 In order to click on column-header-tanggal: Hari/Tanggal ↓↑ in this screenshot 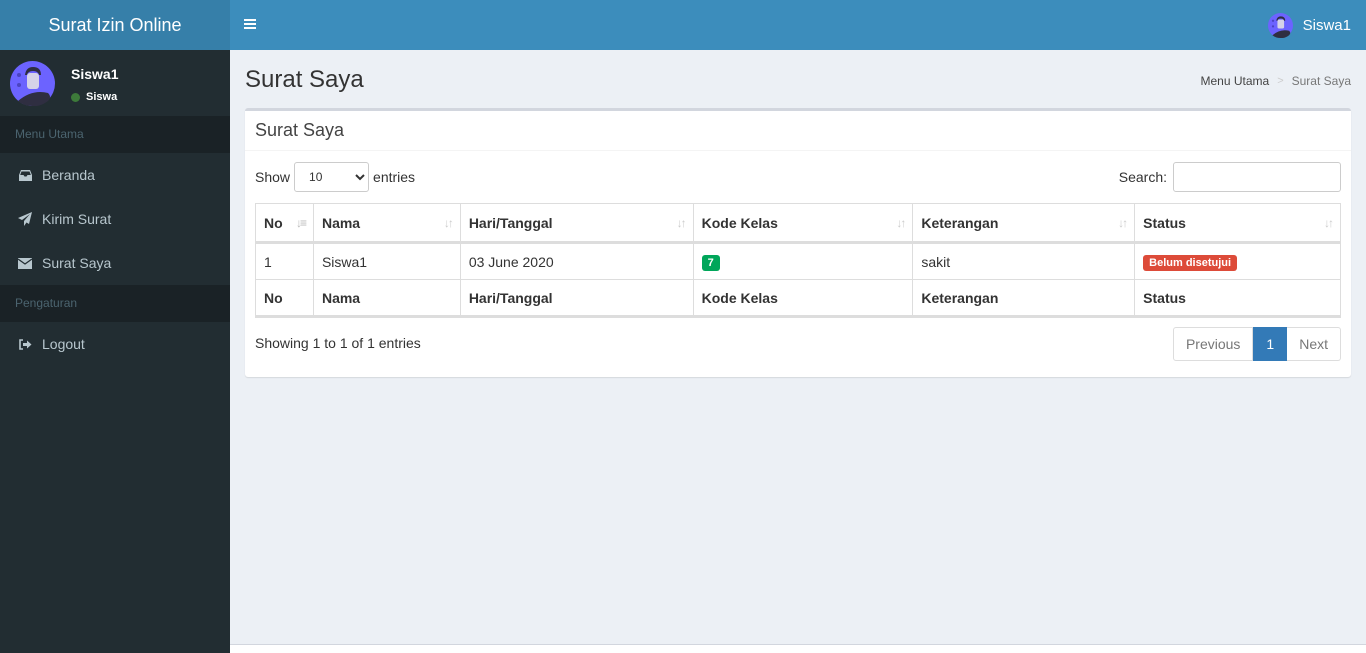, I will do `click(576, 223)`.